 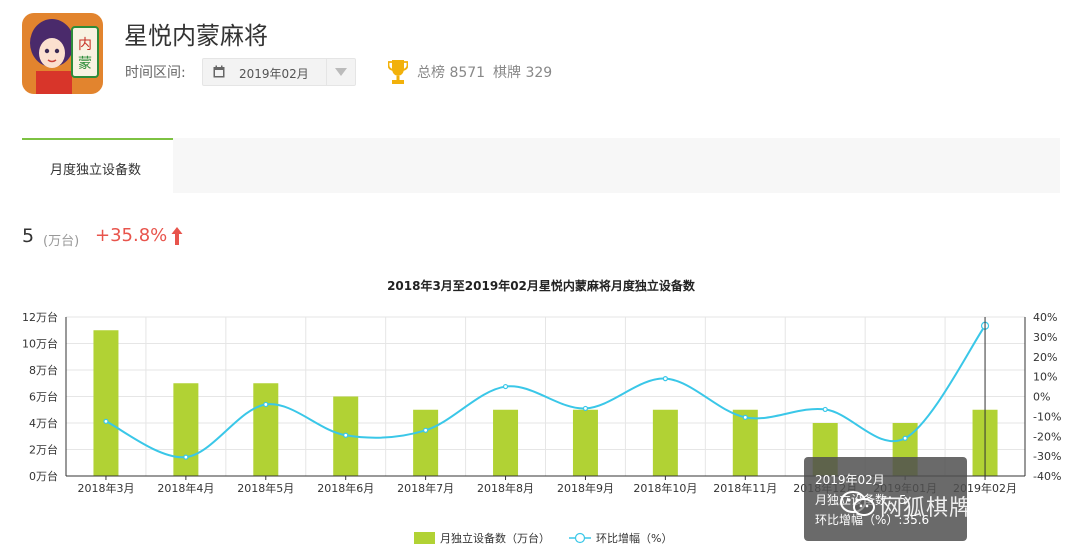 What do you see at coordinates (43, 423) in the screenshot?
I see `y-left-tick-label: 4万台` at bounding box center [43, 423].